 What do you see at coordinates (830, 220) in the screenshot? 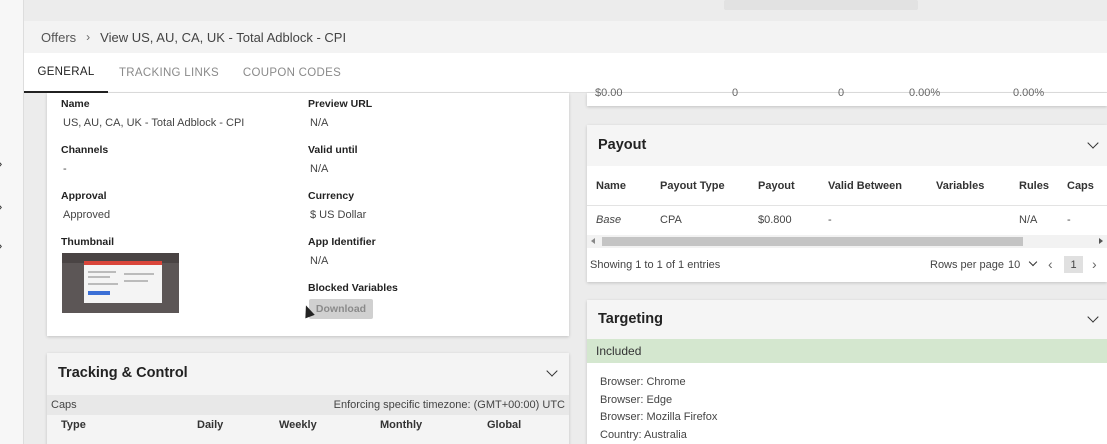
I see `payout-valid-between-cell: -` at bounding box center [830, 220].